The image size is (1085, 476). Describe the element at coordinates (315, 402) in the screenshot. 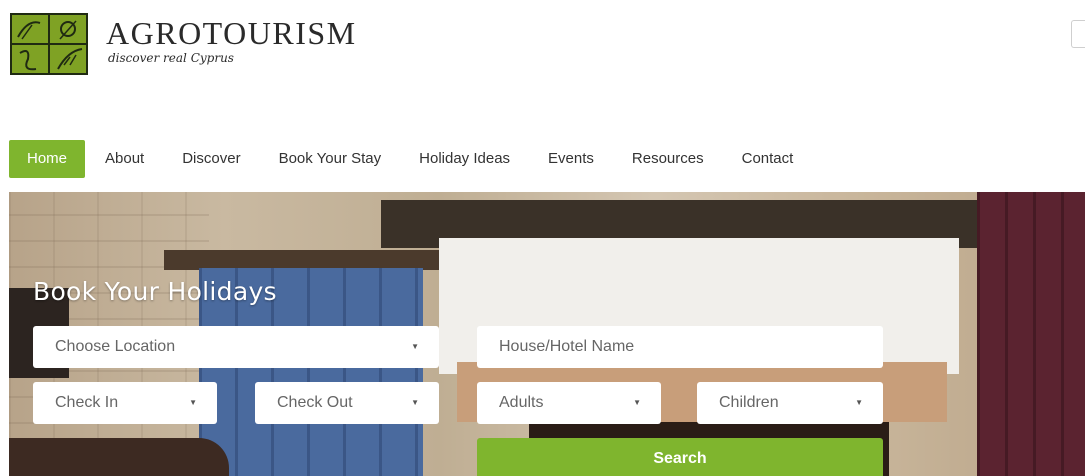

I see `check-out-value: Check Out` at that location.